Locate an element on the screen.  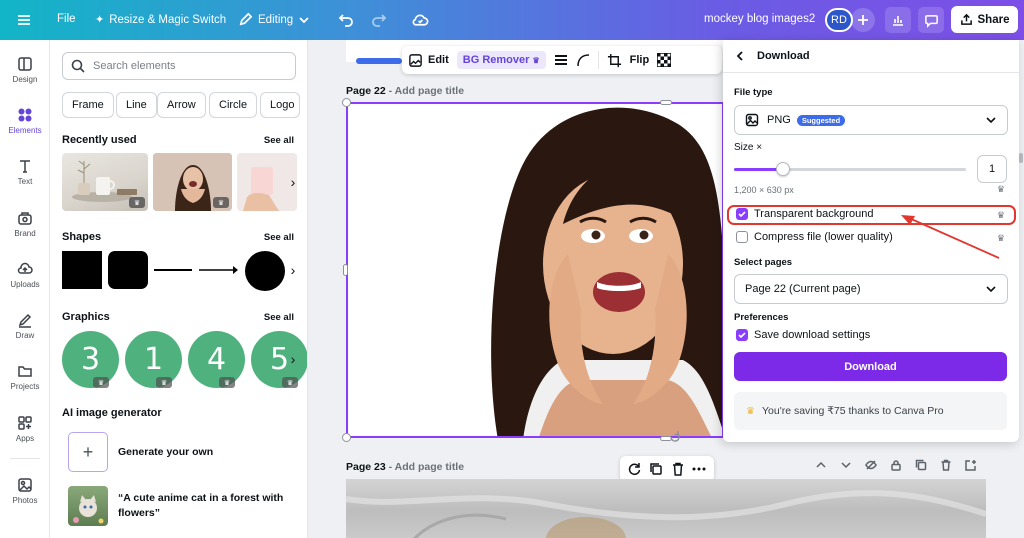
shape-arrow-line is located at coordinates (220, 270).